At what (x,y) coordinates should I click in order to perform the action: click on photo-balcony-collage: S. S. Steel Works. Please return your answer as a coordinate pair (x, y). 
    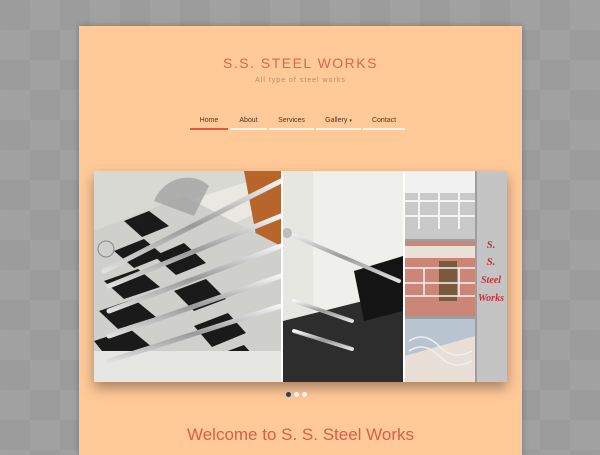
    Looking at the image, I should click on (456, 276).